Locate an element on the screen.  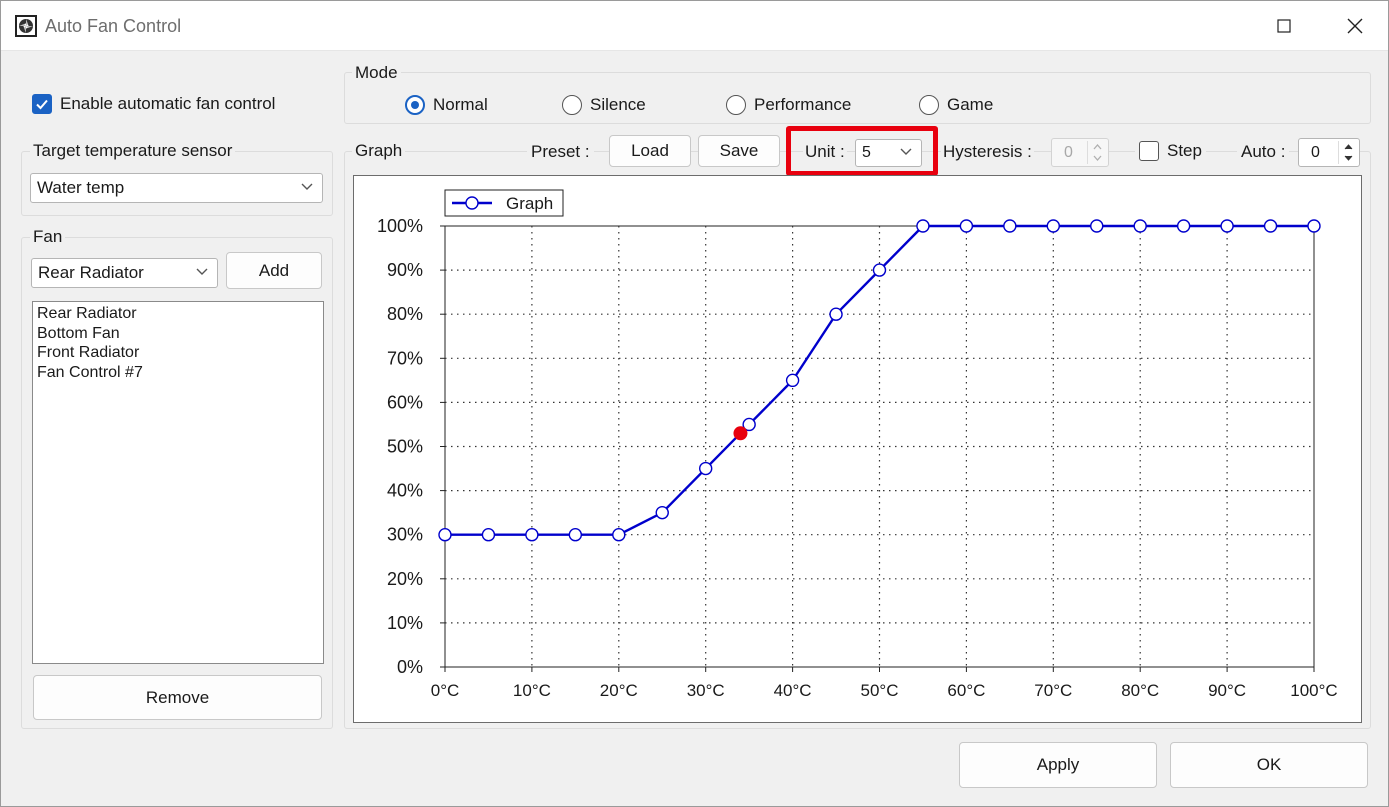
hysteresis-value: 0 is located at coordinates (1068, 152).